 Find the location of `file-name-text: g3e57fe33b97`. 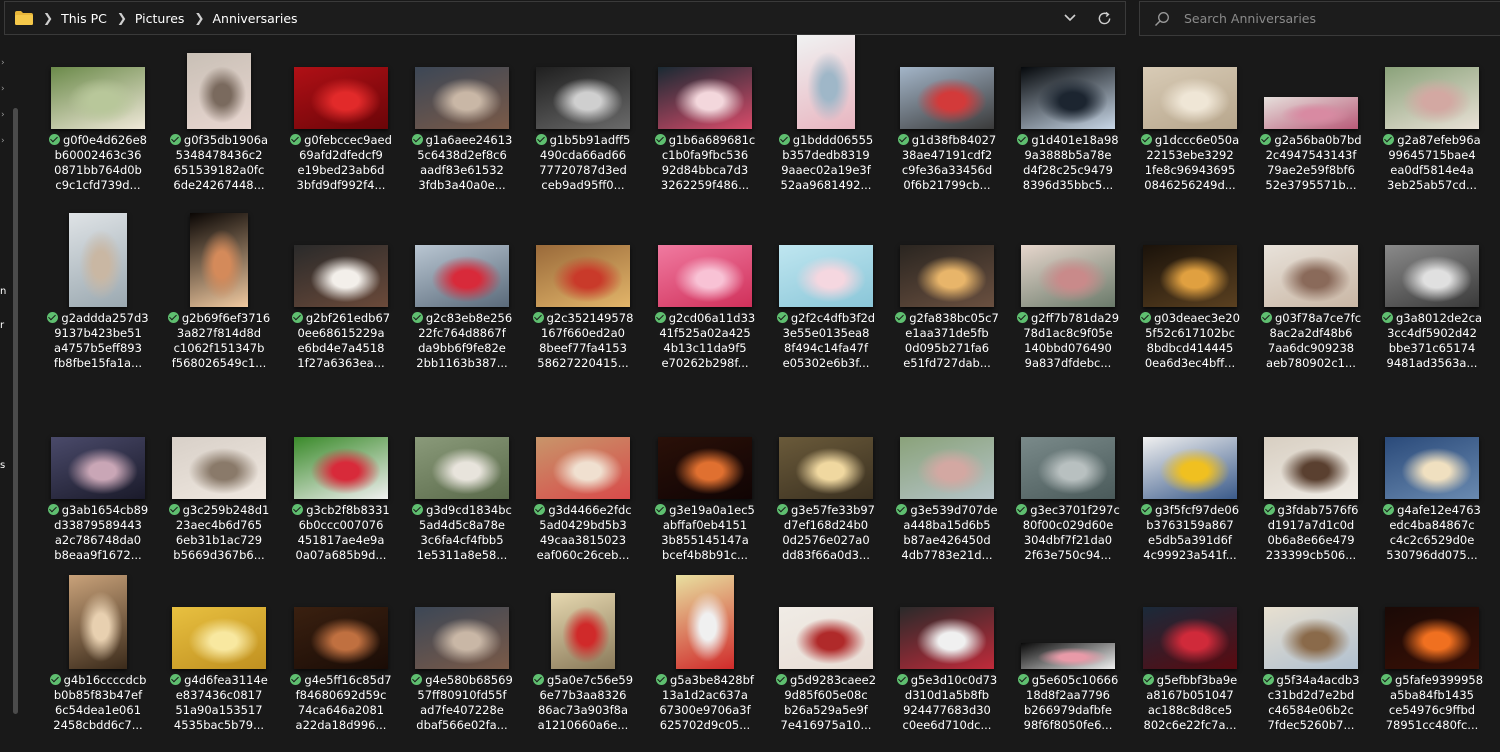

file-name-text: g3e57fe33b97 is located at coordinates (832, 510).